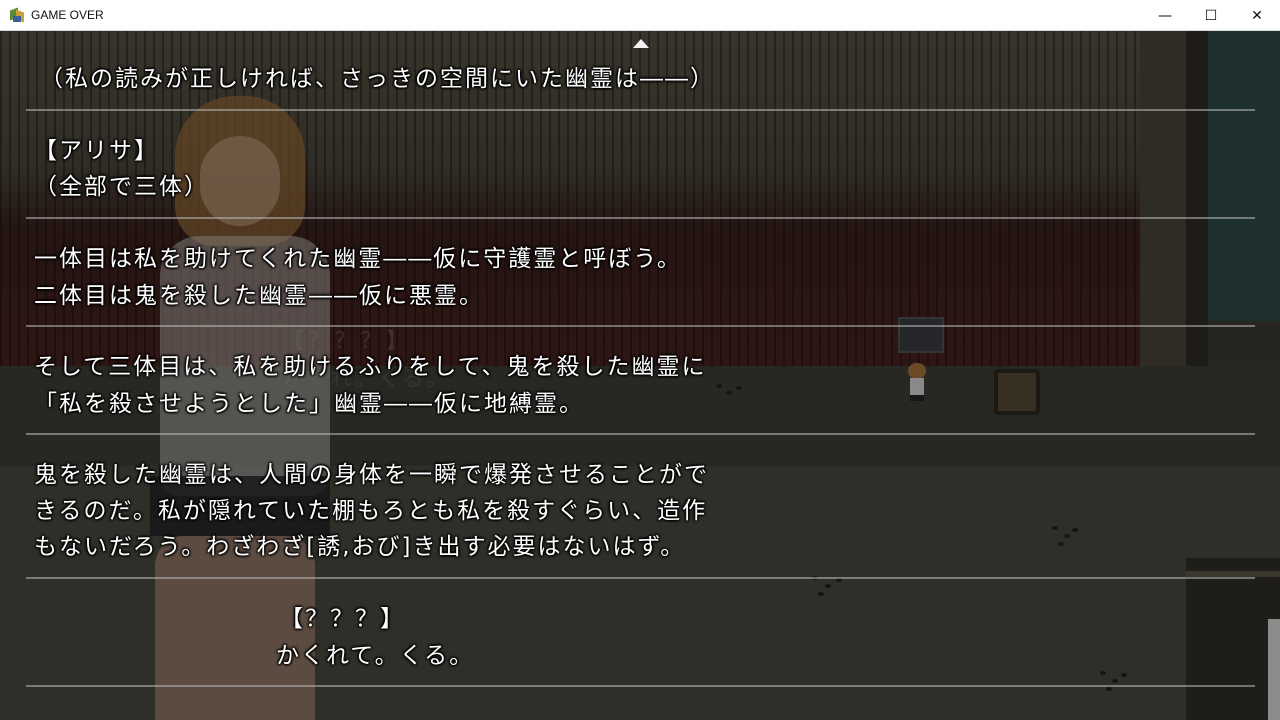 This screenshot has width=1280, height=720. Describe the element at coordinates (358, 259) in the screenshot. I see `log-line: 一体目は私を助けてくれた幽霊――仮に守護霊と呼ぼう。` at that location.